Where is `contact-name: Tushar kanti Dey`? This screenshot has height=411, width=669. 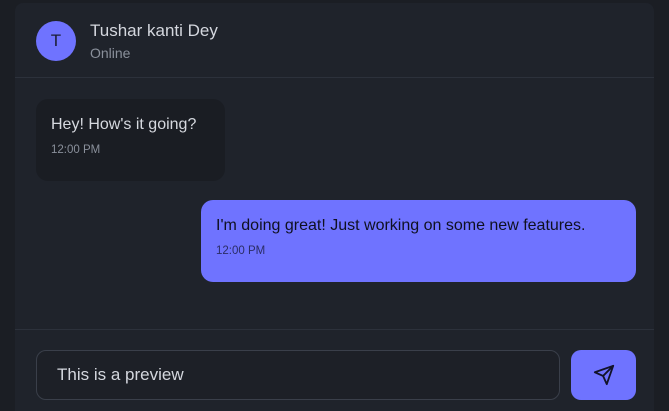 contact-name: Tushar kanti Dey is located at coordinates (154, 30).